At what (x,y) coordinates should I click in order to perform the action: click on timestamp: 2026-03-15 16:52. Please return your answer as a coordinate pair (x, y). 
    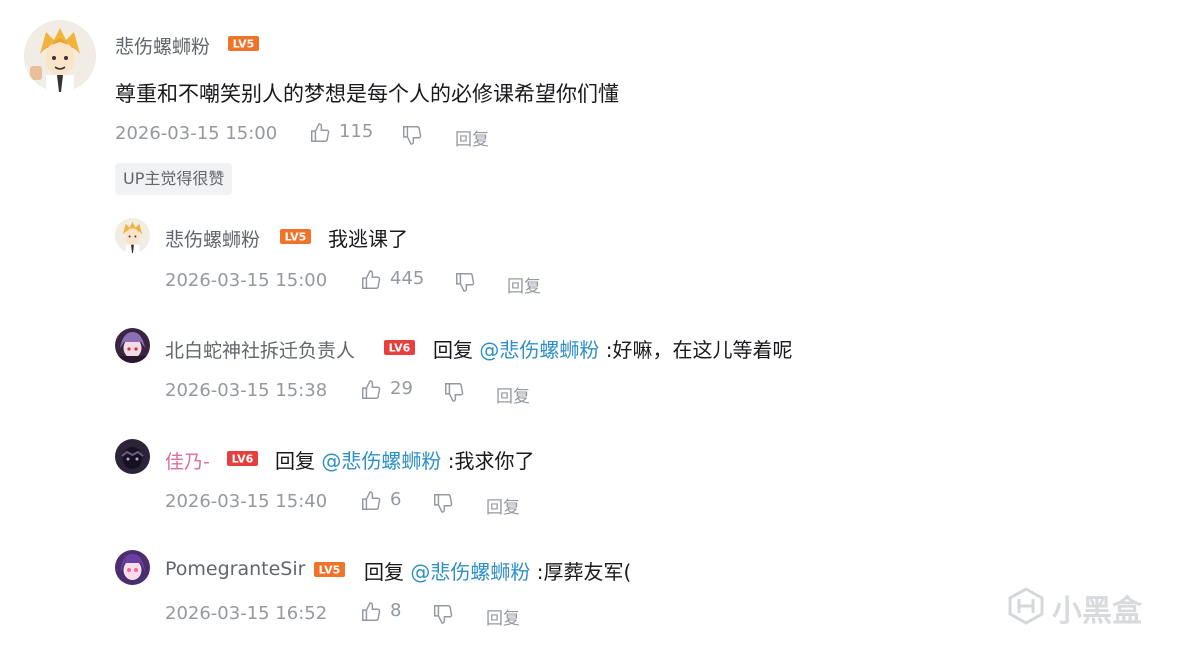
    Looking at the image, I should click on (246, 613).